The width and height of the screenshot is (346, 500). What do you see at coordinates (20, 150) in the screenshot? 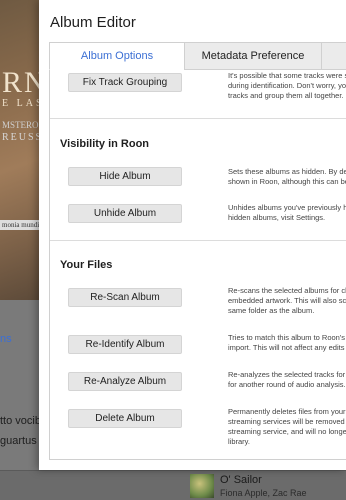
I see `album-art-text: RN E LASS MSTERO REUSS monia mundi` at bounding box center [20, 150].